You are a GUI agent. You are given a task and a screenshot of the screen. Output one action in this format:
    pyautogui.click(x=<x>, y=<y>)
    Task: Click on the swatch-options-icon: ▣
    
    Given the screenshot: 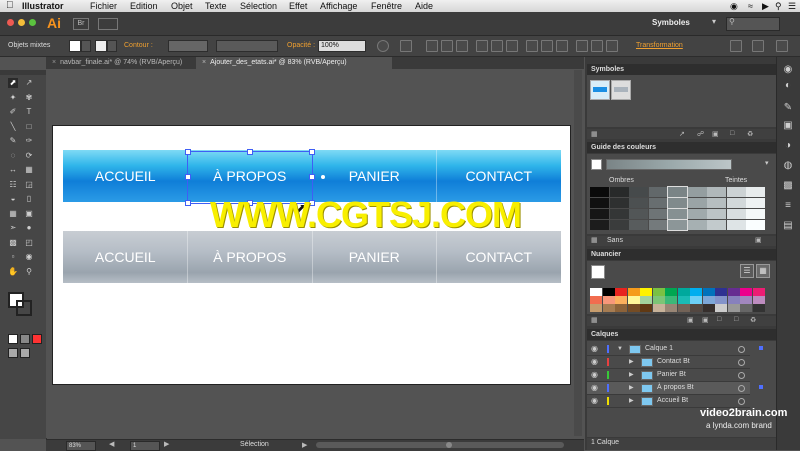 What is the action you would take?
    pyautogui.click(x=705, y=320)
    